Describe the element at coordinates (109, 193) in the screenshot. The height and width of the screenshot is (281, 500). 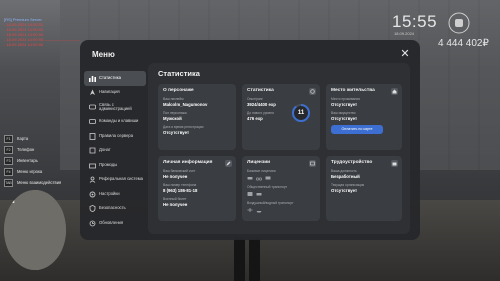
I see `sidebar-item-label: Настройки` at that location.